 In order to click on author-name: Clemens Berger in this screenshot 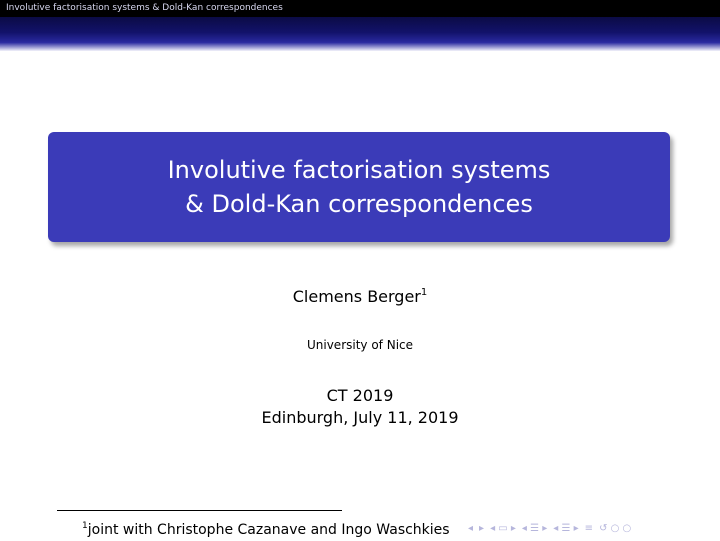, I will do `click(356, 296)`.